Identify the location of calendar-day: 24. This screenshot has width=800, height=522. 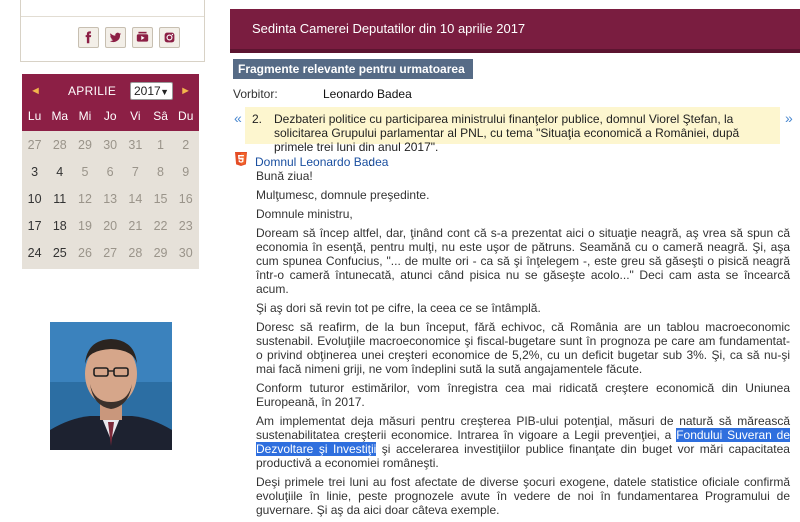
(34, 253).